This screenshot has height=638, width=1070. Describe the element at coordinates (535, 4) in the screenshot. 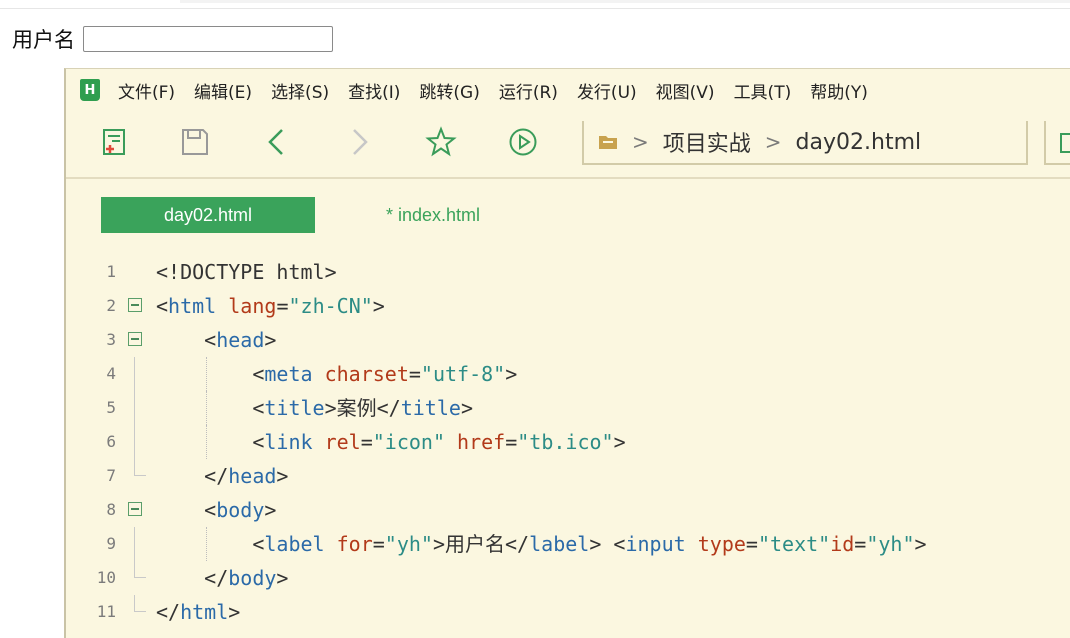

I see `browser-top-strip` at that location.